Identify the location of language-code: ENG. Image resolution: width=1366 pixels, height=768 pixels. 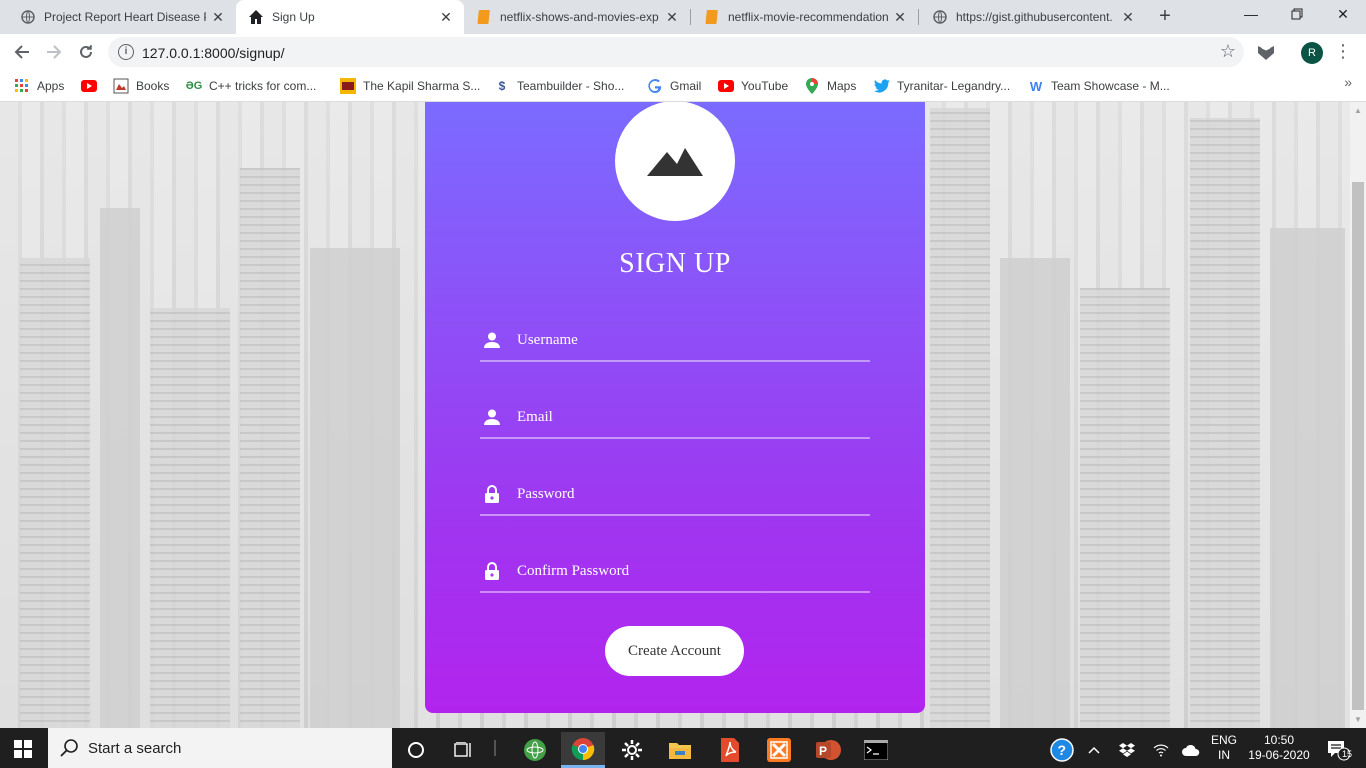
(1223, 740).